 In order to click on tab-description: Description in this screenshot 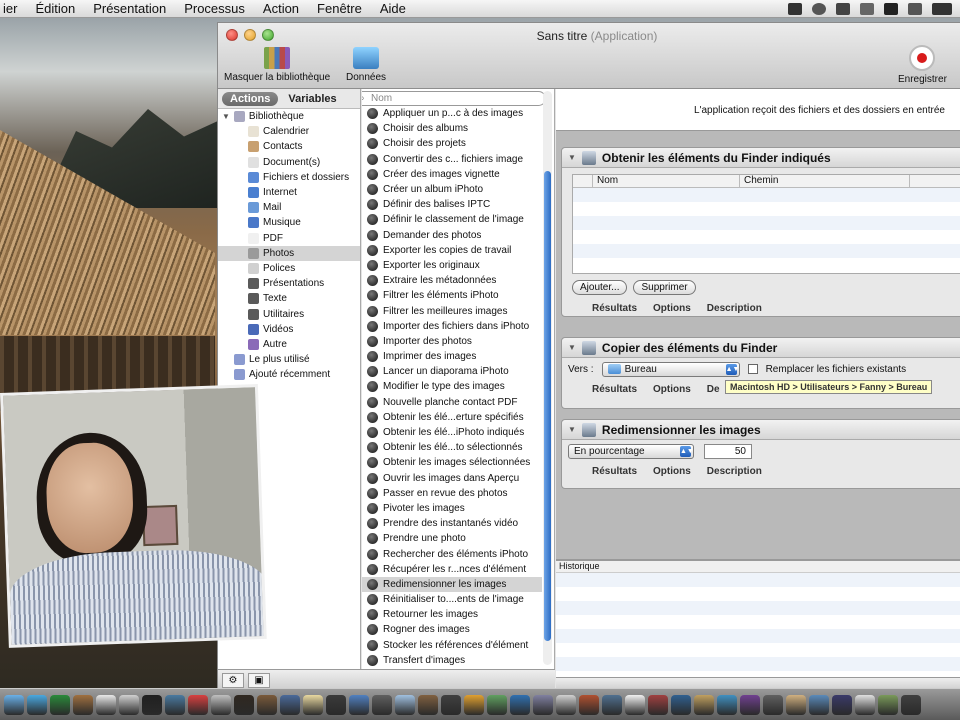, I will do `click(734, 308)`.